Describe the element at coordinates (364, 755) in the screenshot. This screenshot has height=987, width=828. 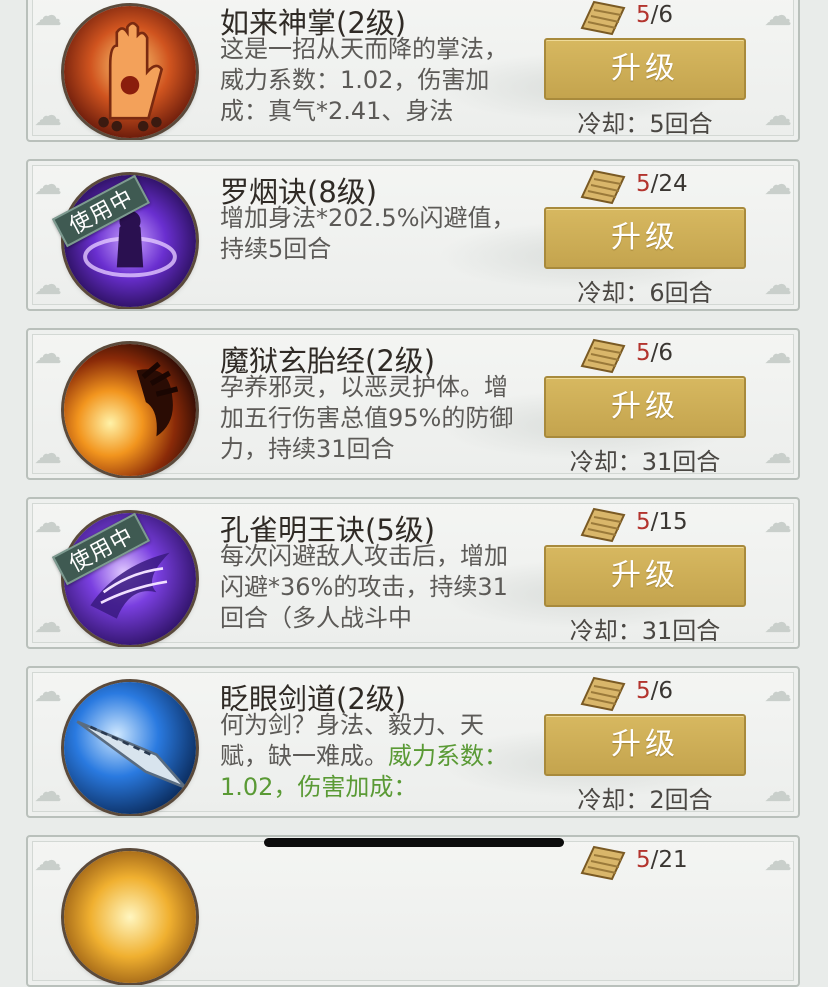
I see `skill-description: 何为剑？身法、毅力、天赋，缺一难成。威力系数：1.02，伤害加成：` at that location.